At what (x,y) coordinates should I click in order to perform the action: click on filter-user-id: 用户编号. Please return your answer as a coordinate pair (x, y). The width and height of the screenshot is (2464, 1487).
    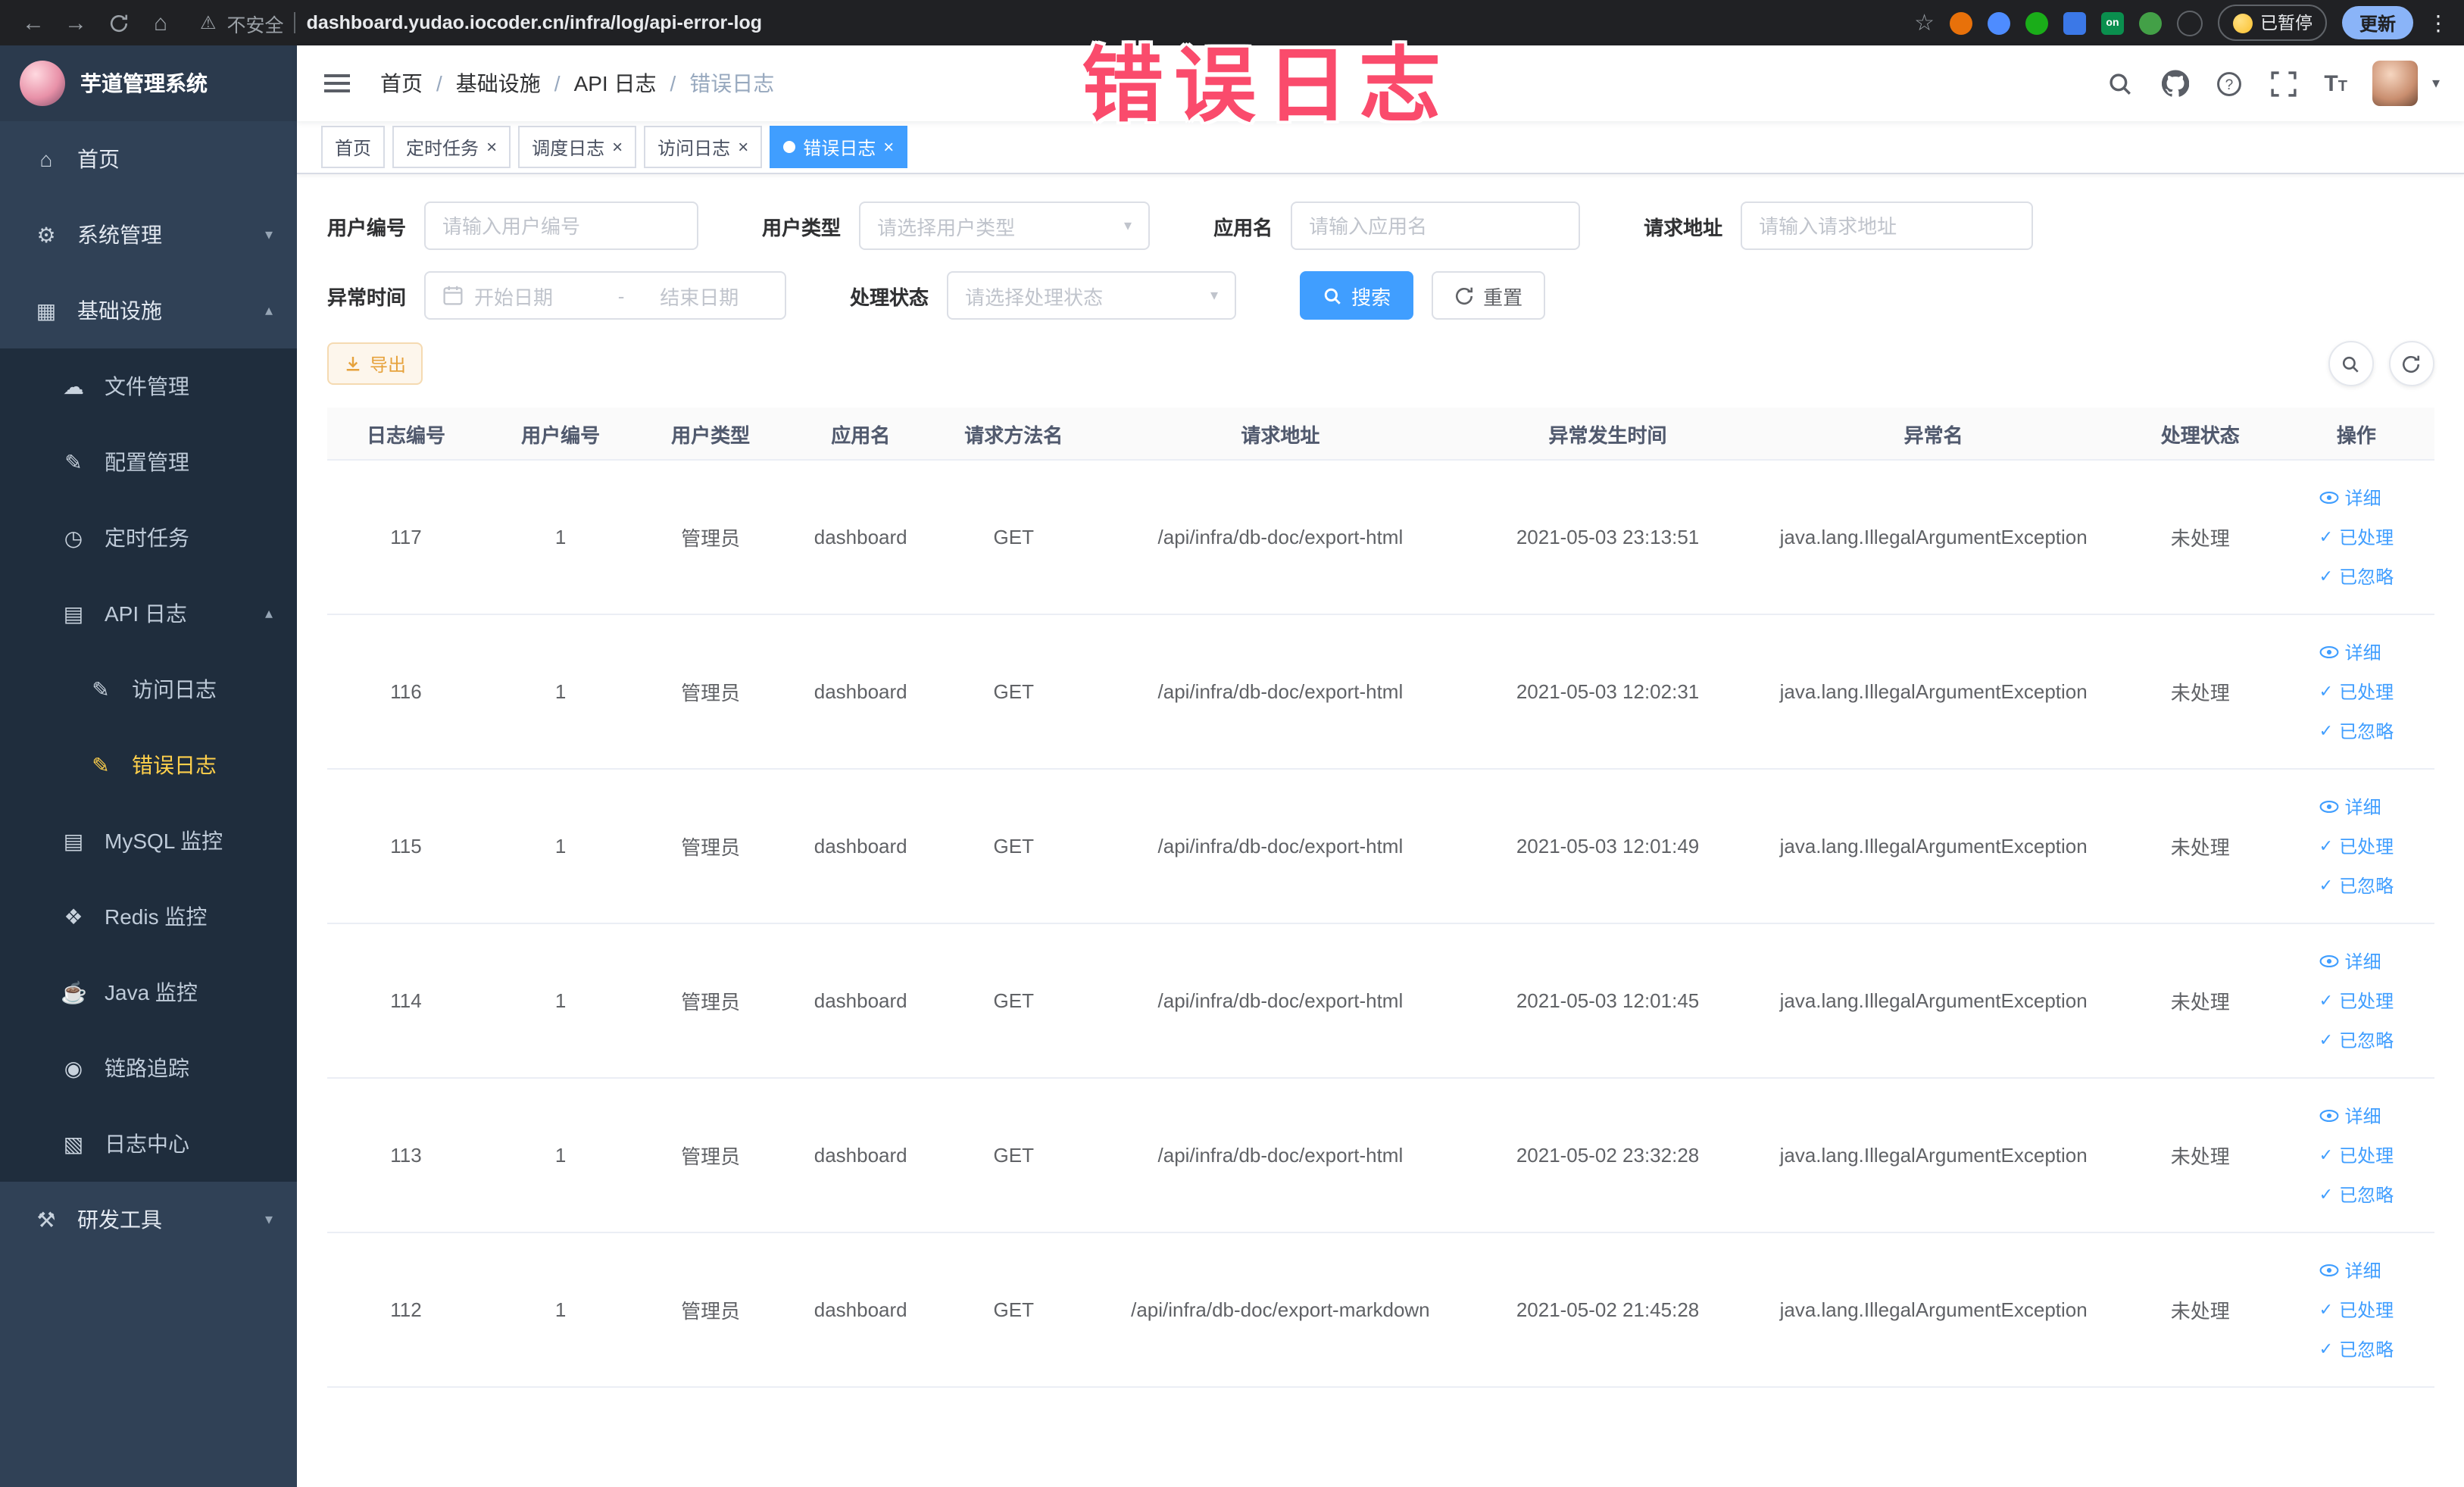
    Looking at the image, I should click on (513, 225).